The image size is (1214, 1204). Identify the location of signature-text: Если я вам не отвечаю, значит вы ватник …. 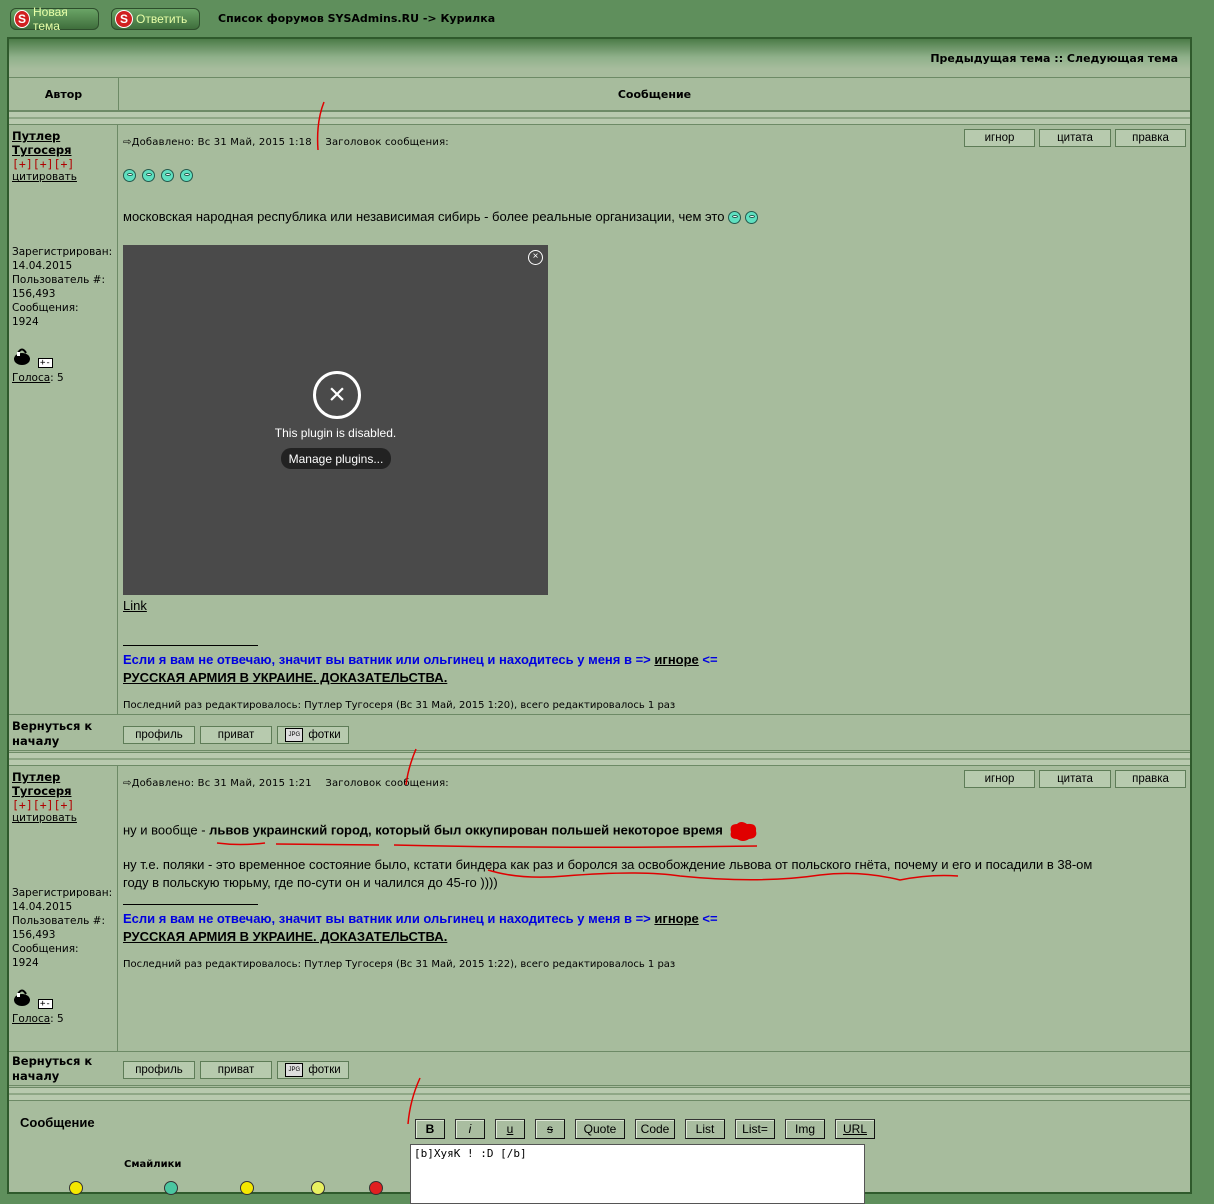
(387, 918).